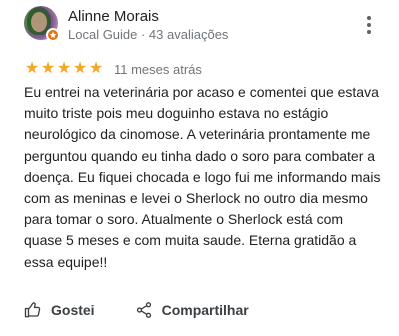  I want to click on thumbs-up-icon, so click(32, 310).